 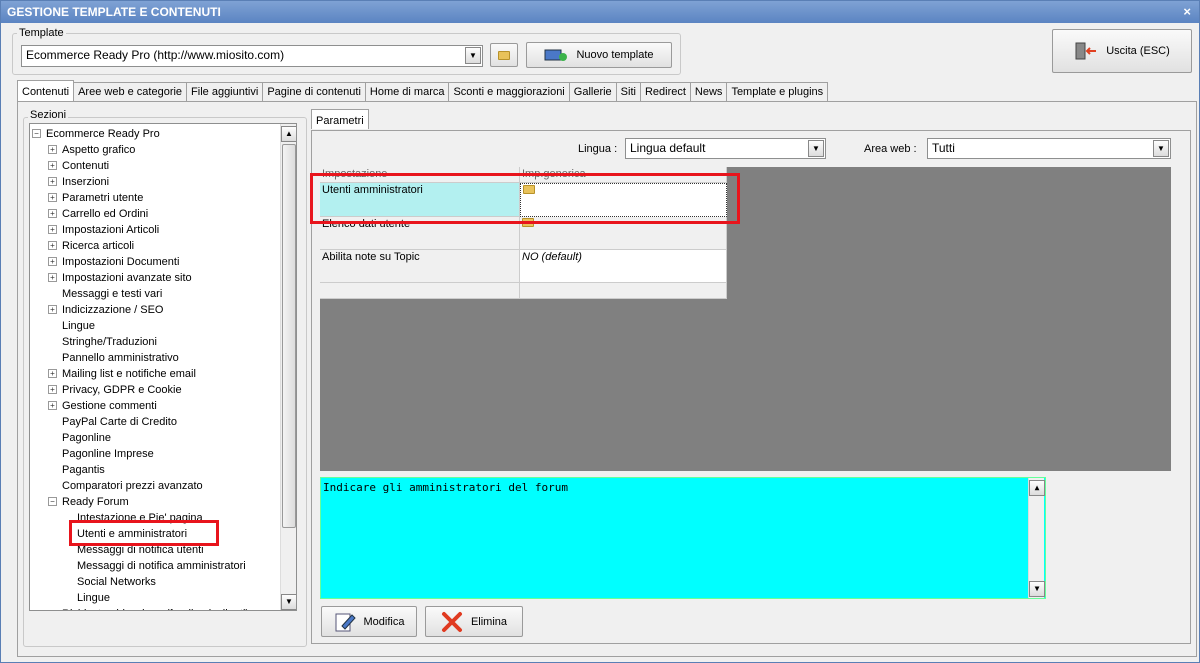 I want to click on tree-item: Mailing list e notifiche email, so click(x=129, y=374).